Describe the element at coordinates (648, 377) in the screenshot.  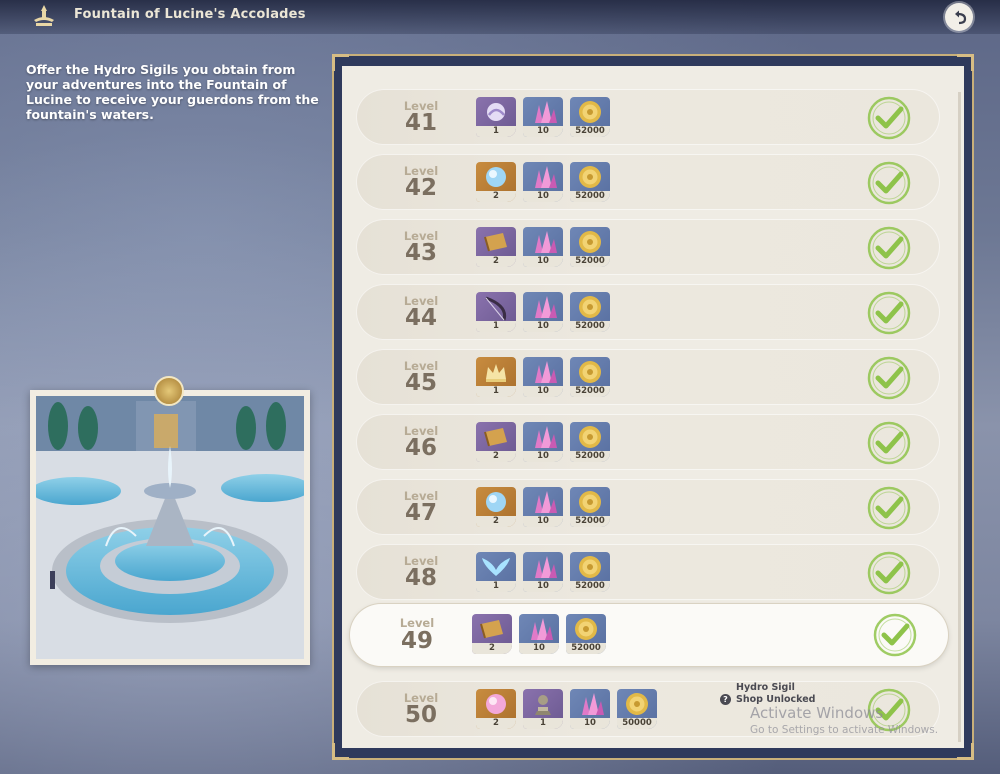
I see `level-row: Level 45 1 10 52000` at that location.